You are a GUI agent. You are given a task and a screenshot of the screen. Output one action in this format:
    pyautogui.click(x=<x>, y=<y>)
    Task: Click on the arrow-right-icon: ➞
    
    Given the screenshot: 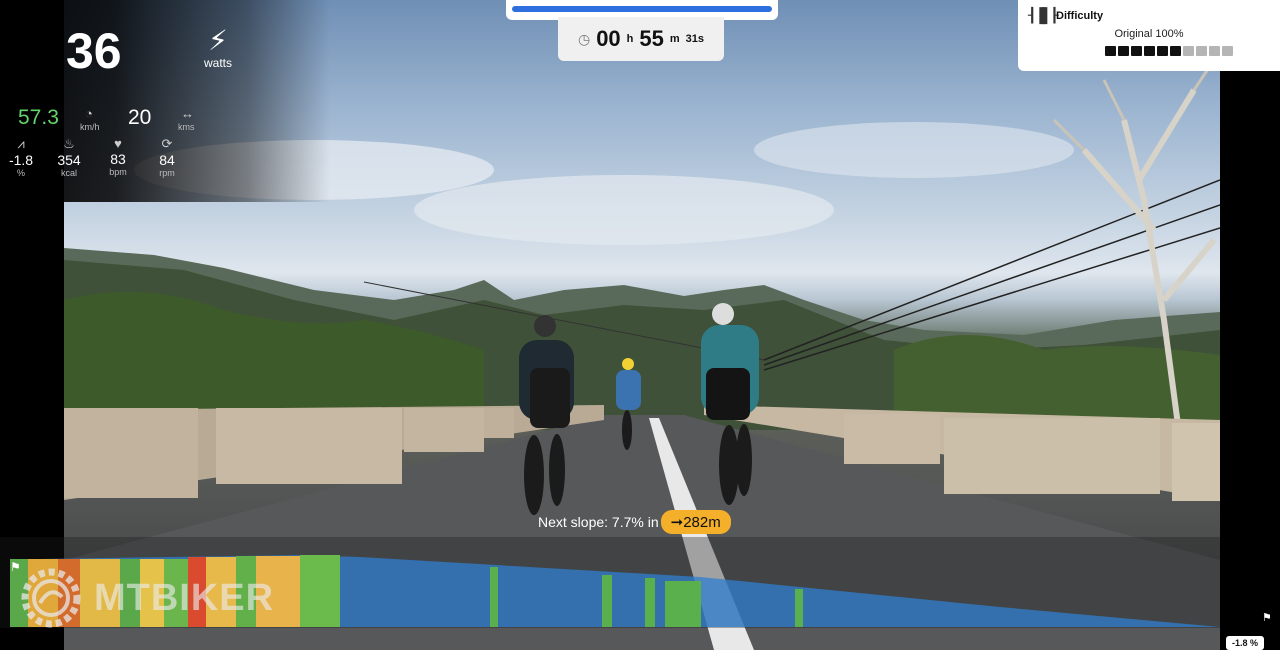 What is the action you would take?
    pyautogui.click(x=677, y=522)
    